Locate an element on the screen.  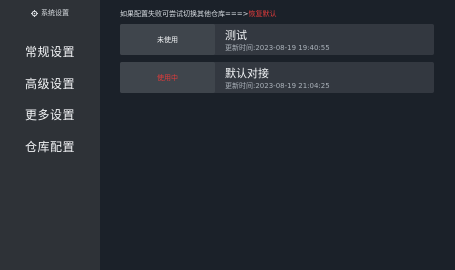
sidebar-header: 系统设置 is located at coordinates (50, 13).